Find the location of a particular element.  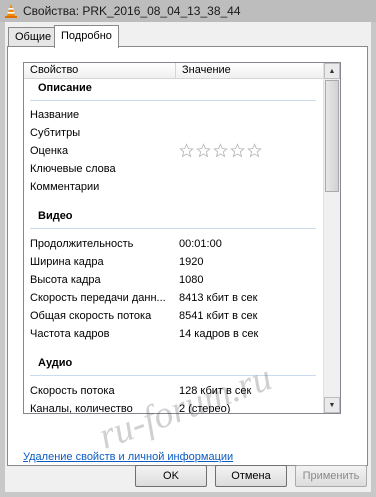

property-value: 2 (стерео) is located at coordinates (205, 408).